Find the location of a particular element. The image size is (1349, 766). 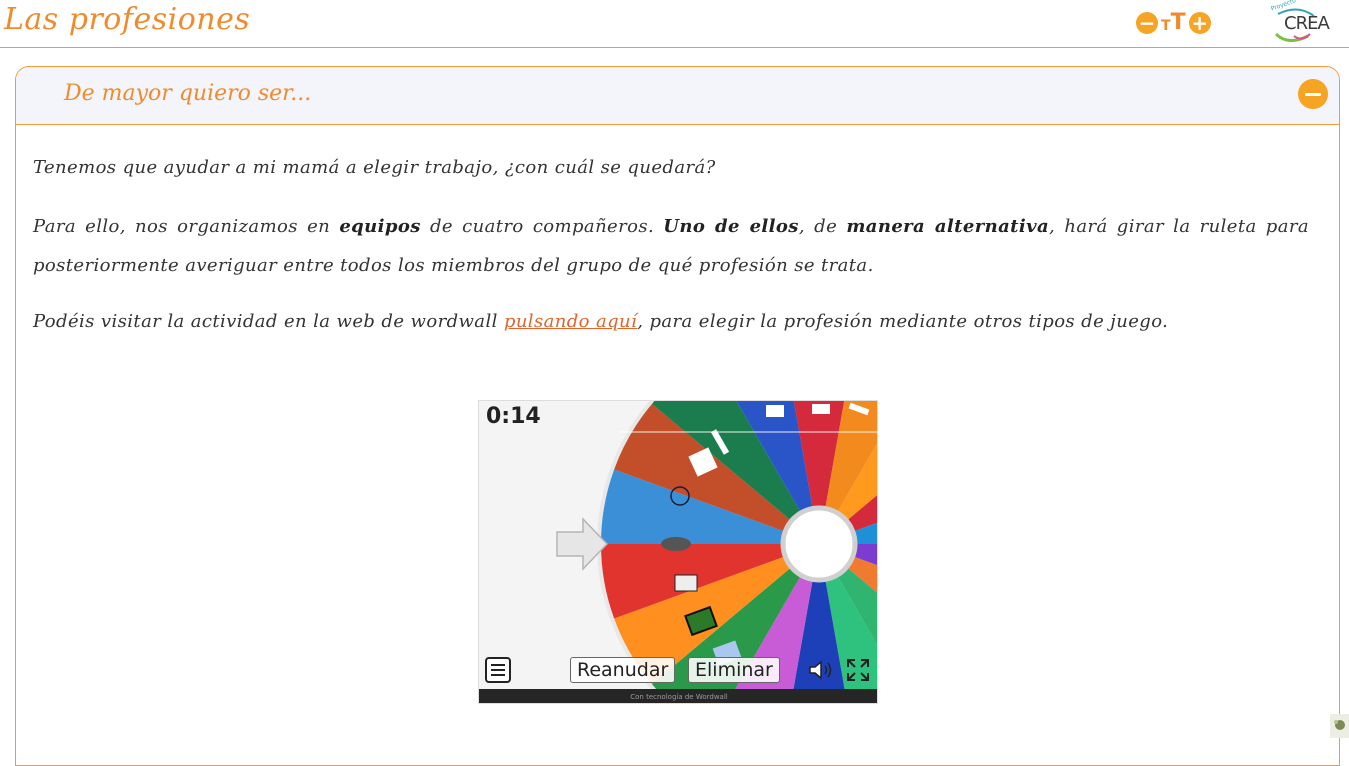

game-timer: 0:14 is located at coordinates (513, 416).